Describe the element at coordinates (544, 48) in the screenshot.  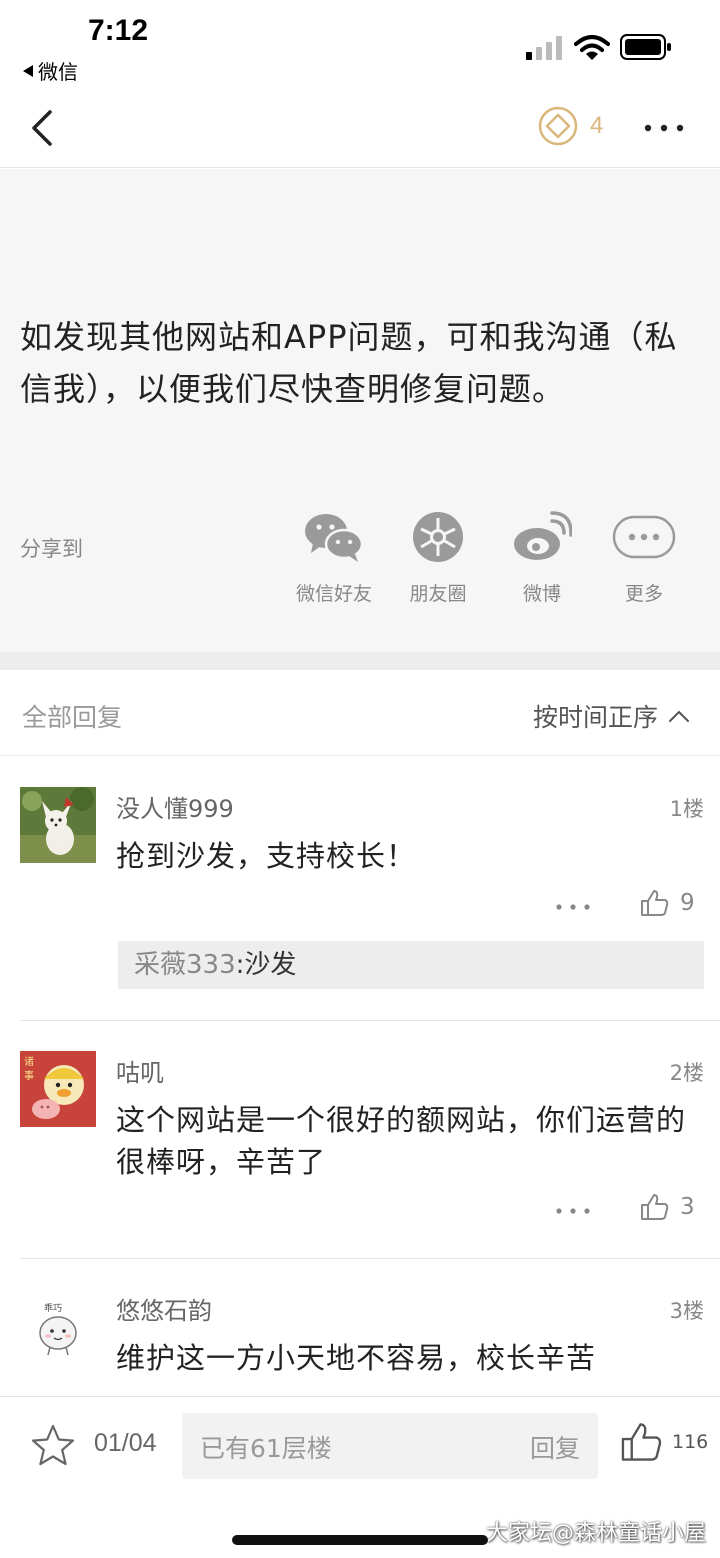
I see `signal-icon` at that location.